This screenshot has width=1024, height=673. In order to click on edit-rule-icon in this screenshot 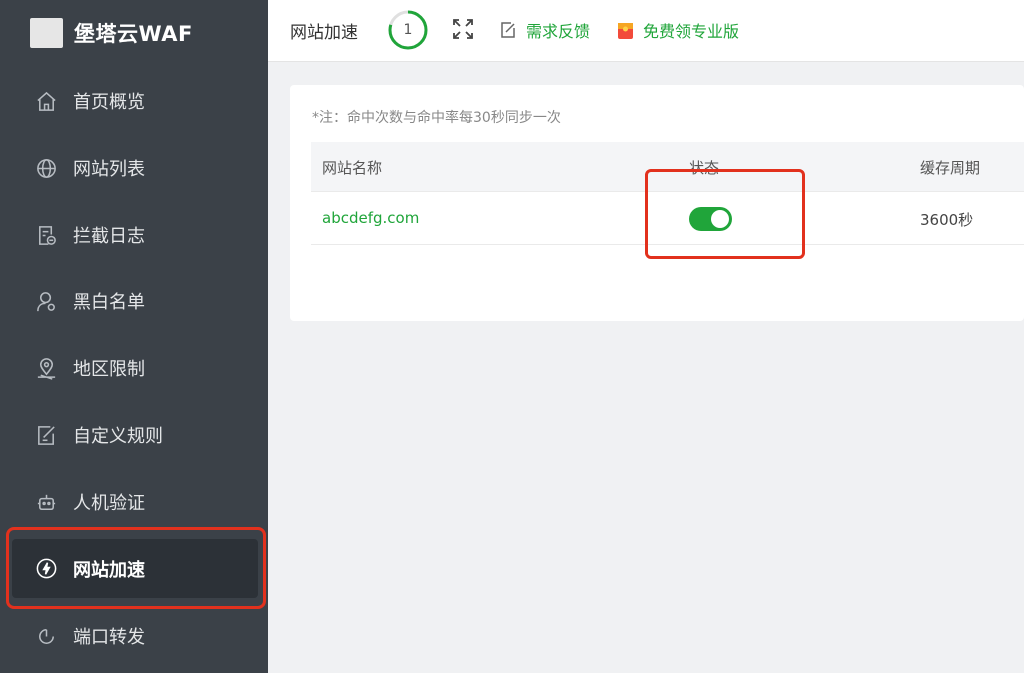, I will do `click(46, 435)`.